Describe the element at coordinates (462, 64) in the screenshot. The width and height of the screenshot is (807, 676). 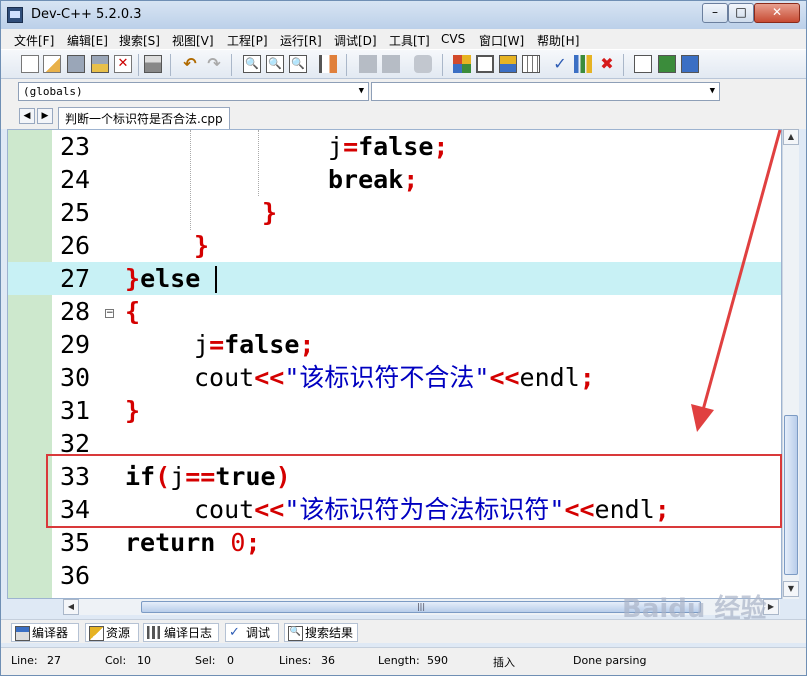
I see `compile-icon` at that location.